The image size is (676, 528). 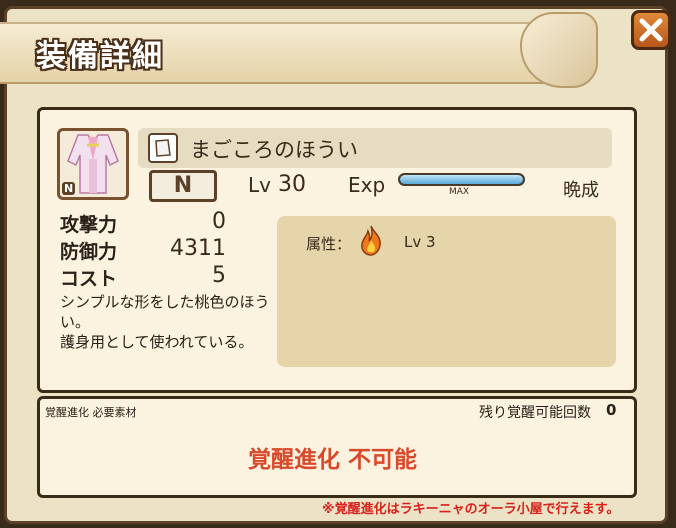 What do you see at coordinates (100, 56) in the screenshot?
I see `page-title: 装備詳細` at bounding box center [100, 56].